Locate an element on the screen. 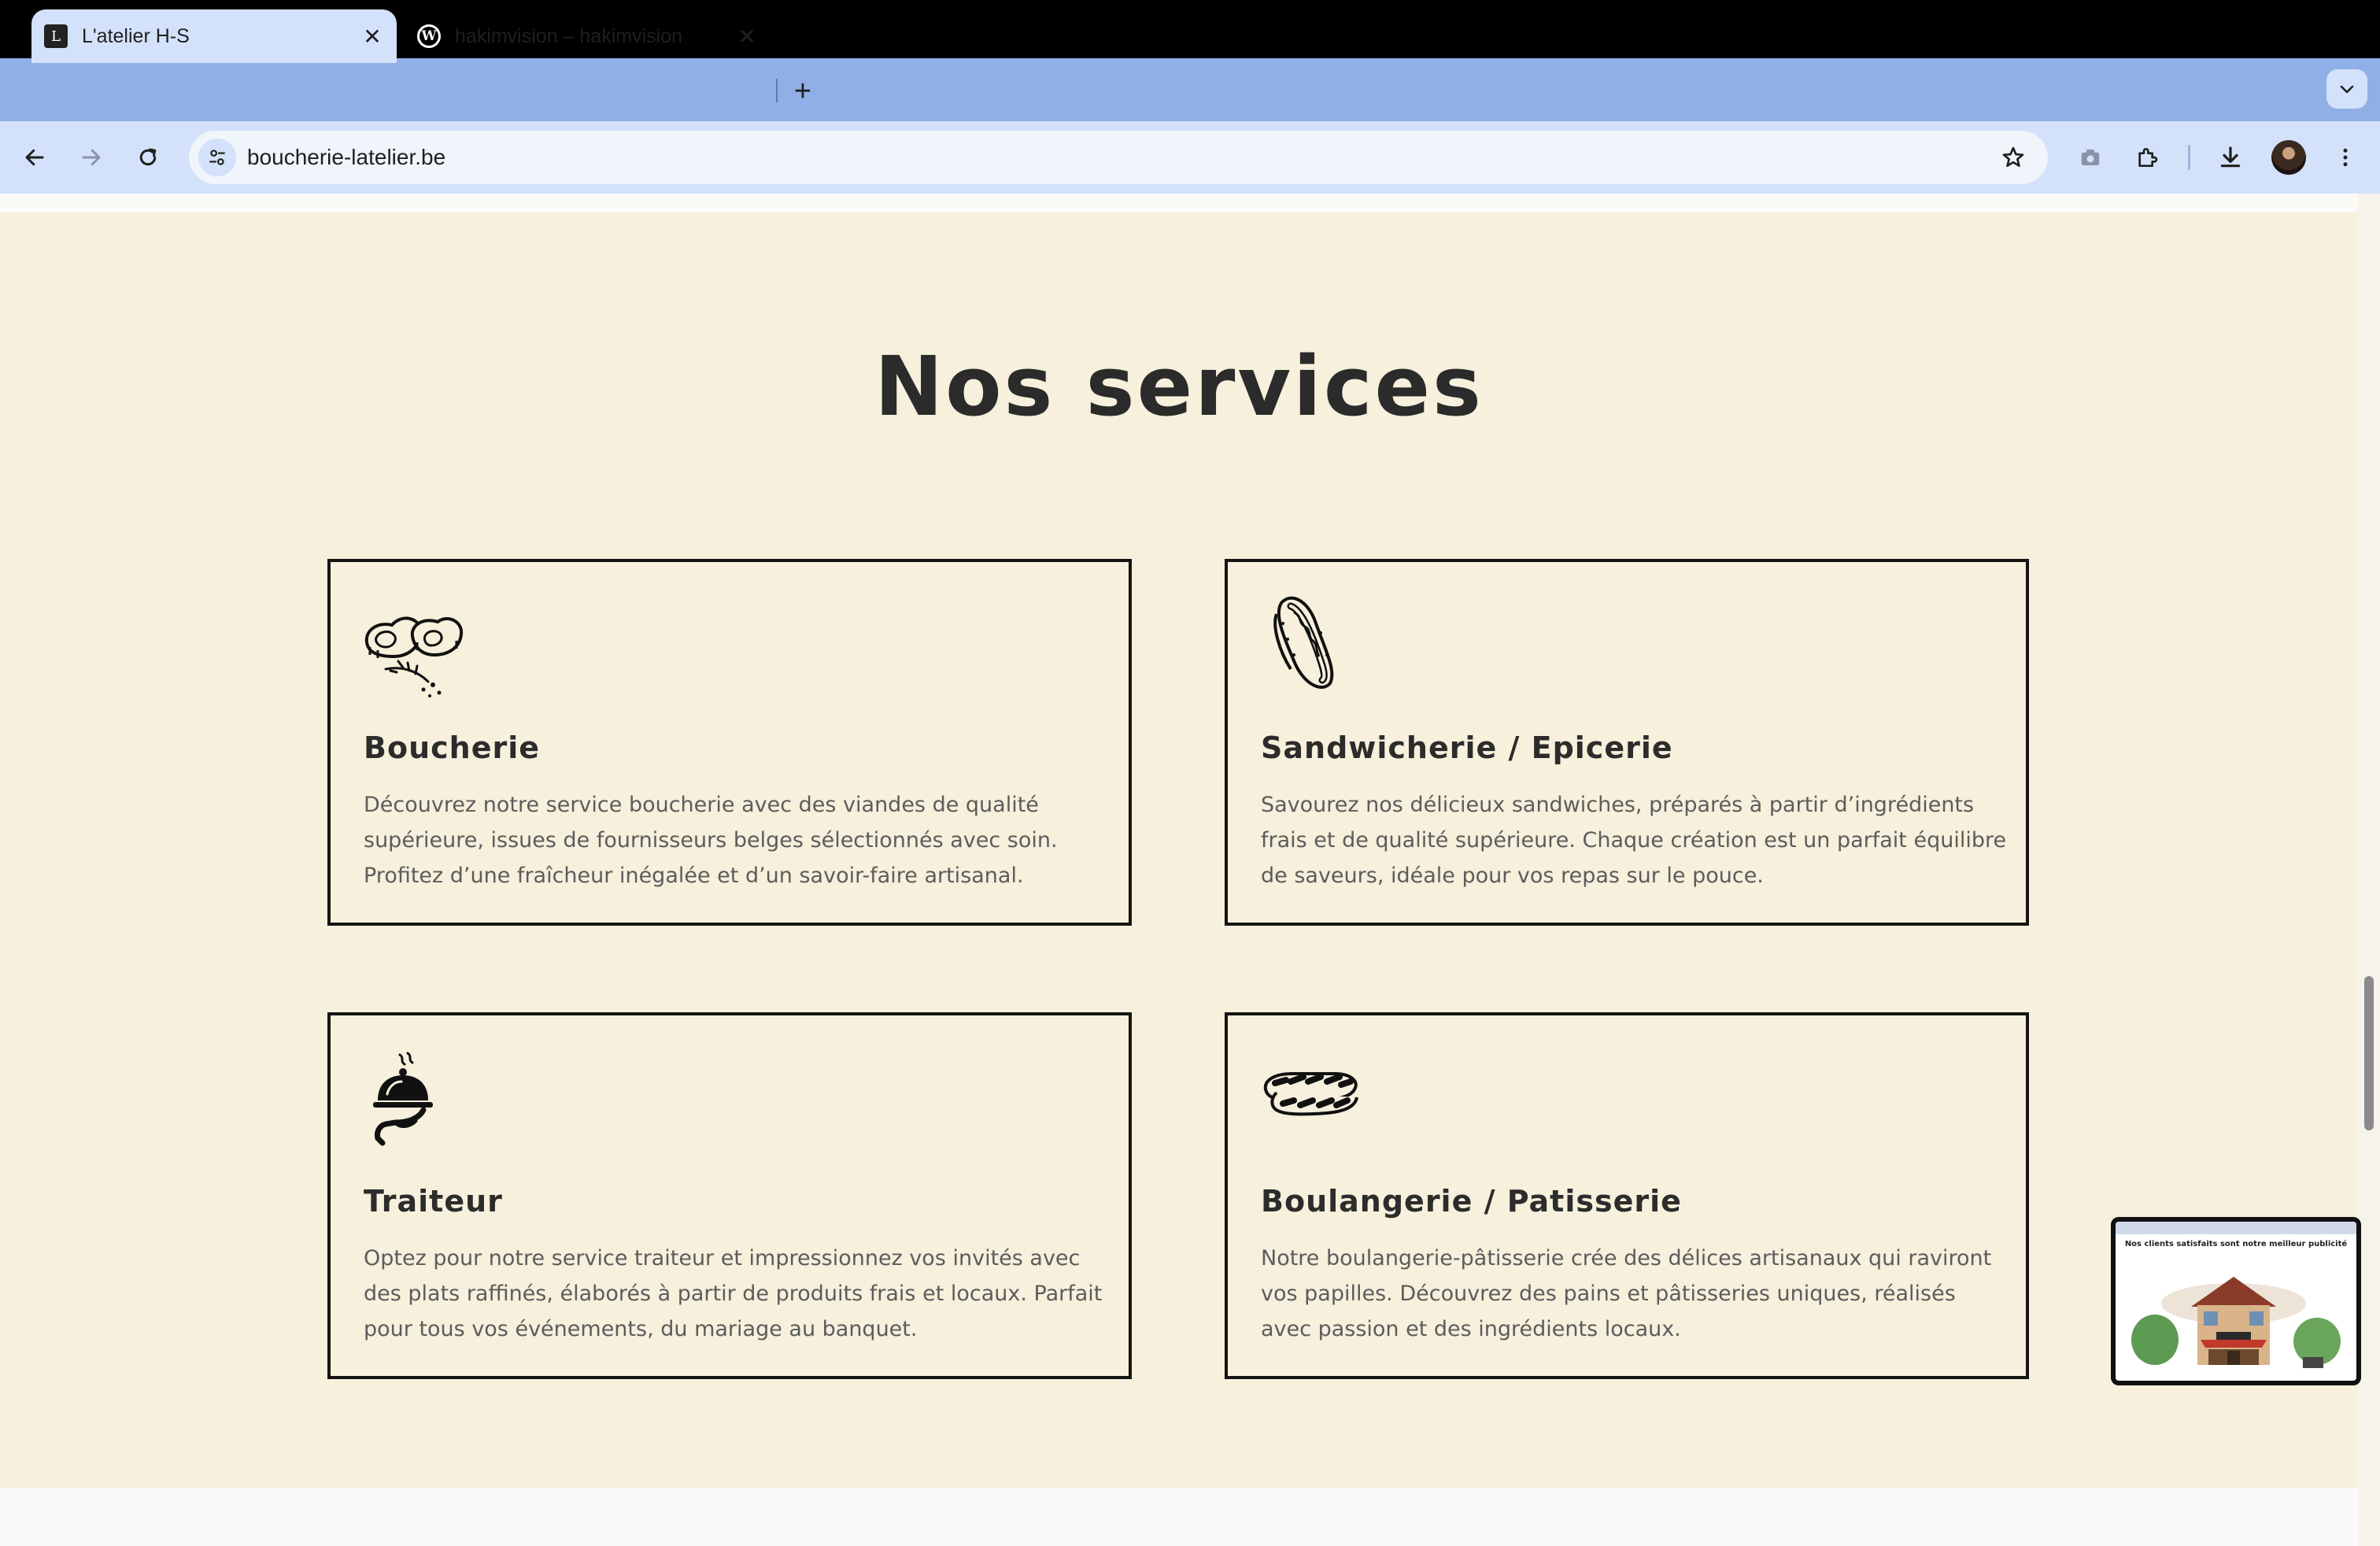 The image size is (2380, 1546). download-icon is located at coordinates (2230, 157).